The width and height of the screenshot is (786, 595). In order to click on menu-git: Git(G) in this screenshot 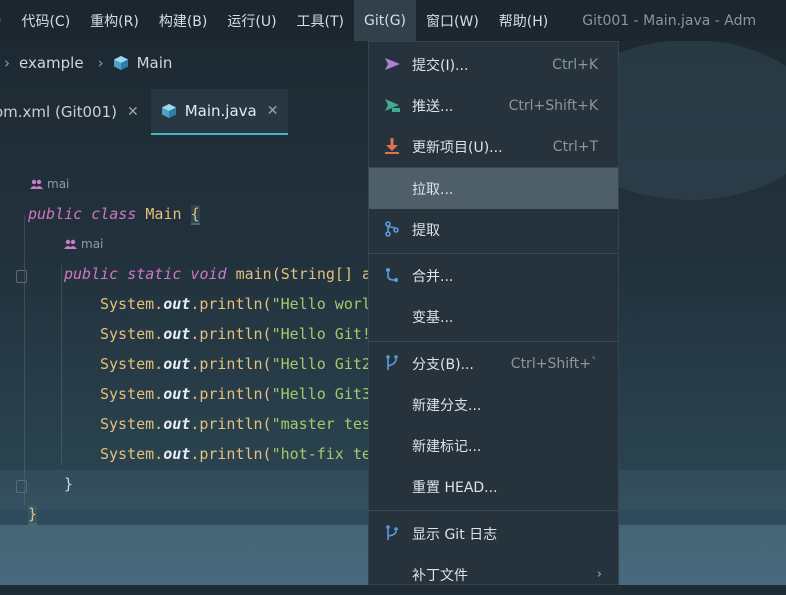, I will do `click(385, 20)`.